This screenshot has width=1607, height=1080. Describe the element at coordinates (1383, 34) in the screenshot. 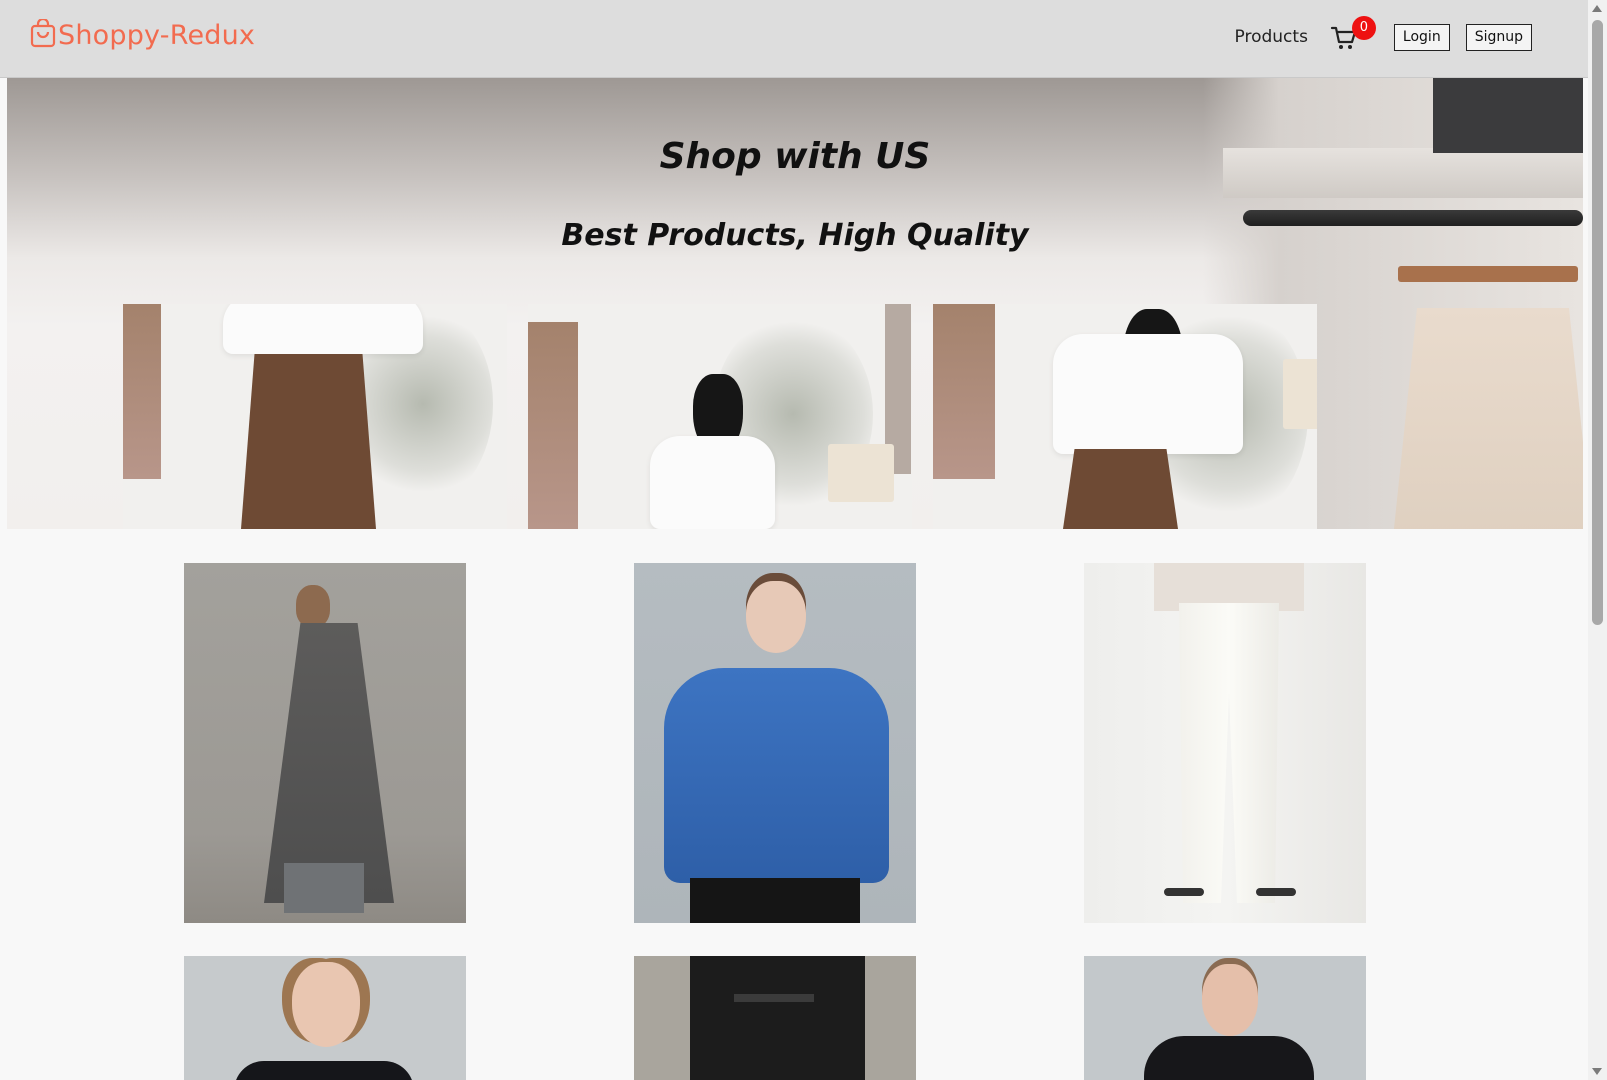

I see `nav-menu: Products 0 Login Signup` at that location.